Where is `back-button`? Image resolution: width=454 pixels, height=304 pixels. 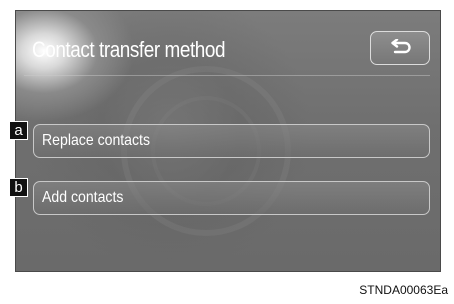 back-button is located at coordinates (400, 48).